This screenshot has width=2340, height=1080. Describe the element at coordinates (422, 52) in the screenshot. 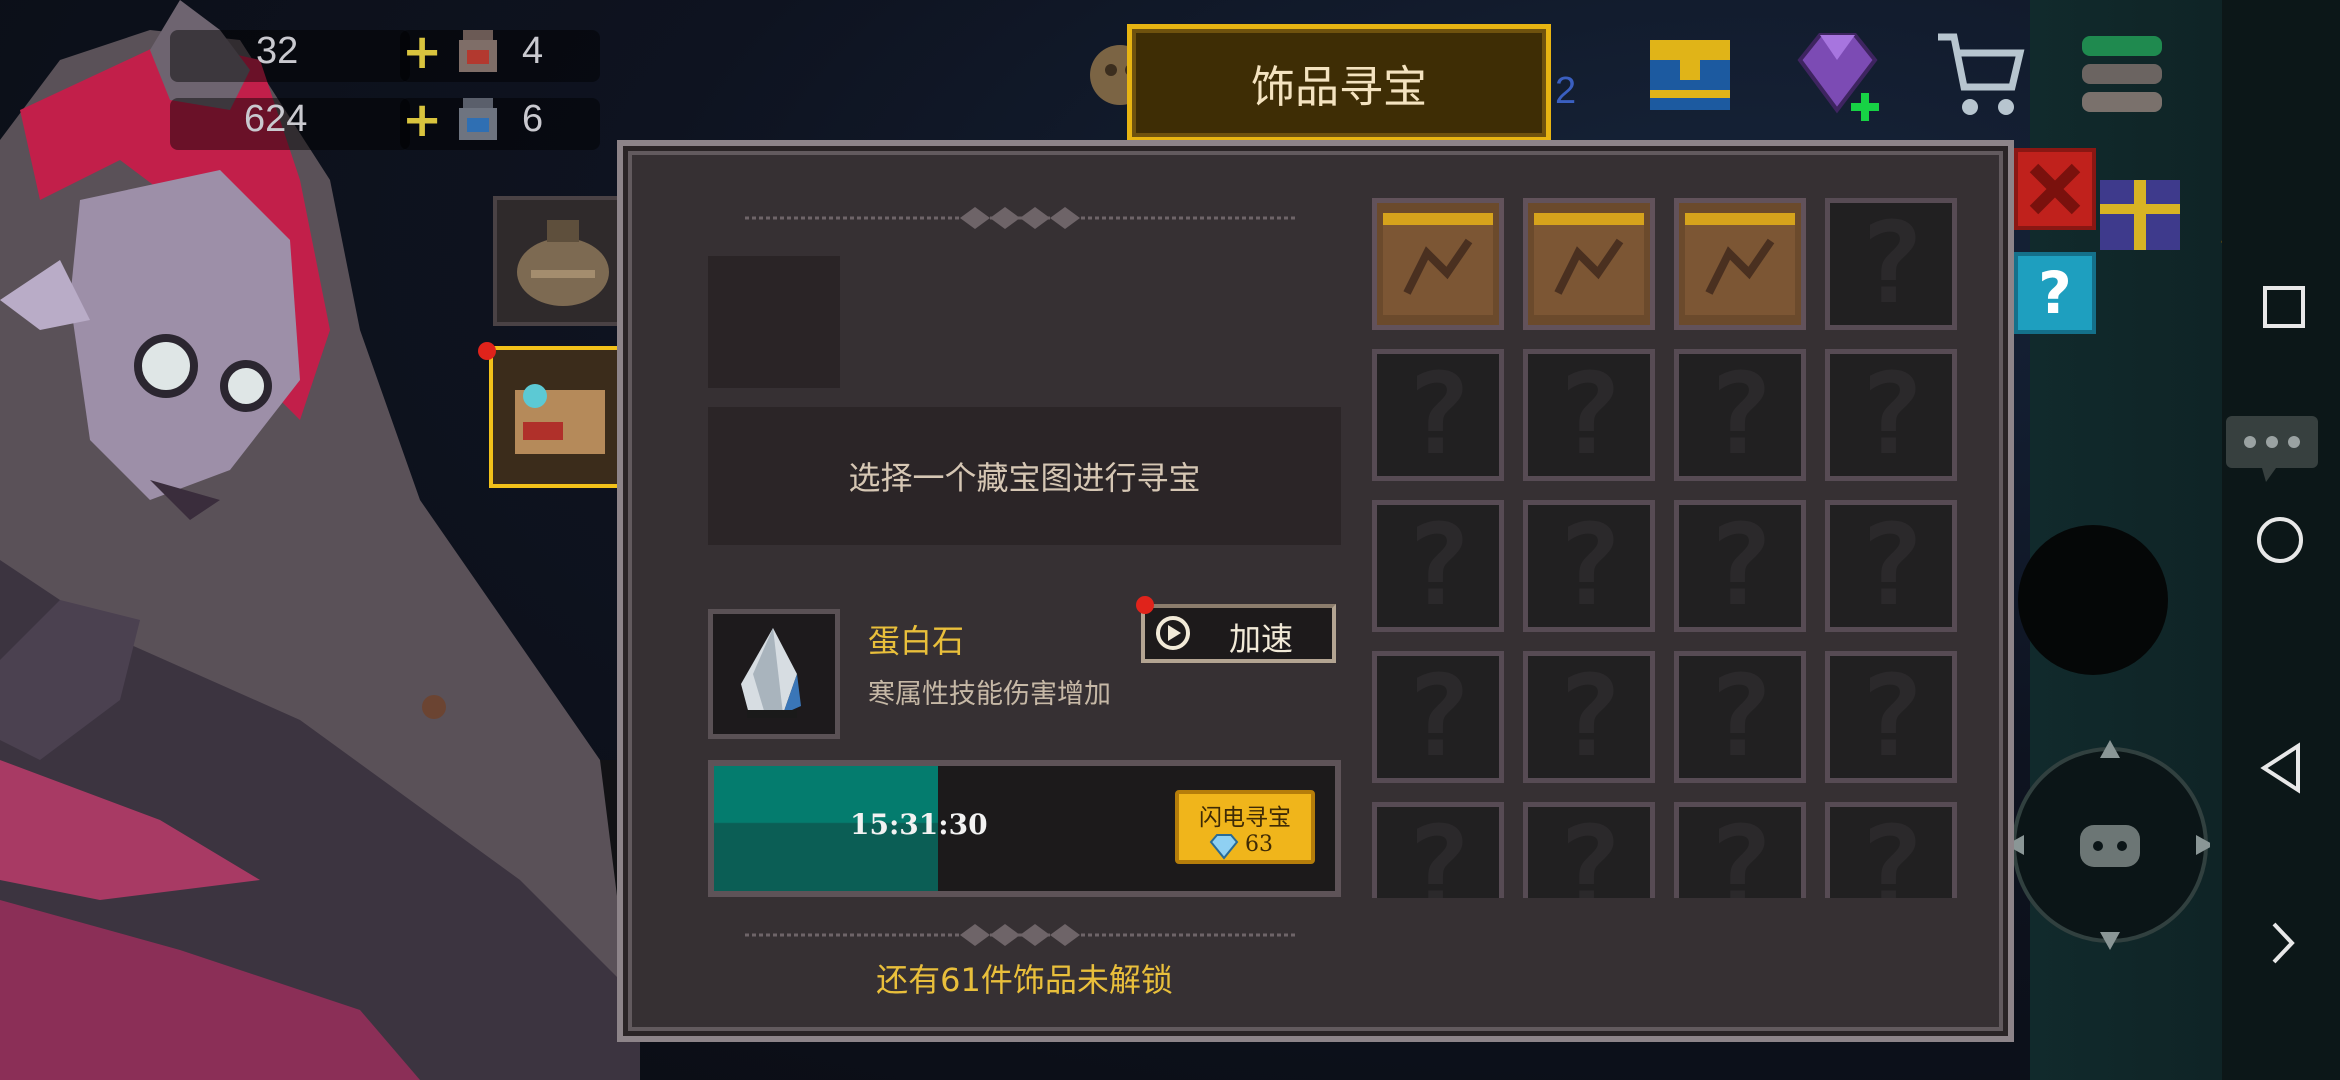

I see `add-potion-red-icon: +` at that location.